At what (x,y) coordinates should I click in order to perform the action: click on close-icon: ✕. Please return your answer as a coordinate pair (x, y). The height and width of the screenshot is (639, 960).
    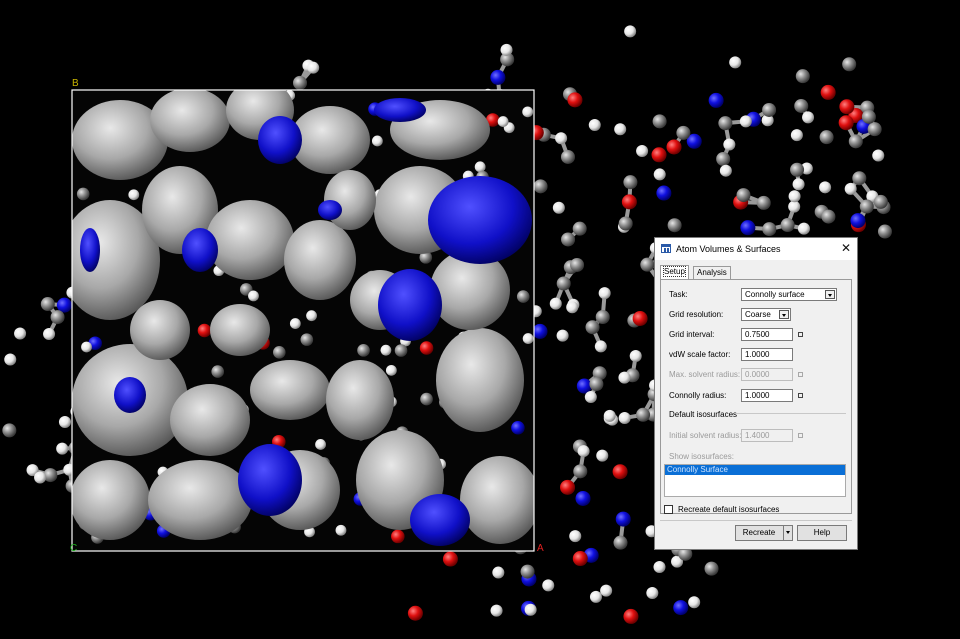
    Looking at the image, I should click on (846, 248).